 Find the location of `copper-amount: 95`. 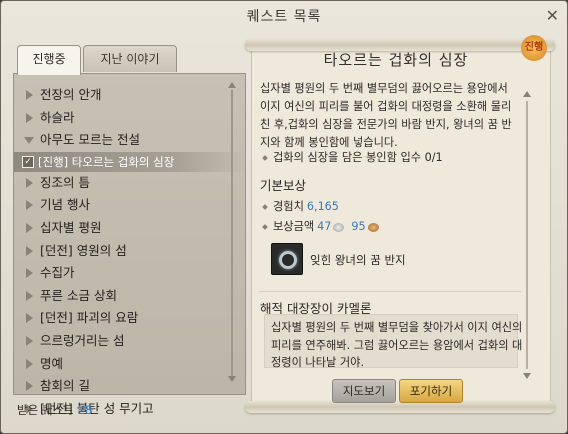

copper-amount: 95 is located at coordinates (358, 226).